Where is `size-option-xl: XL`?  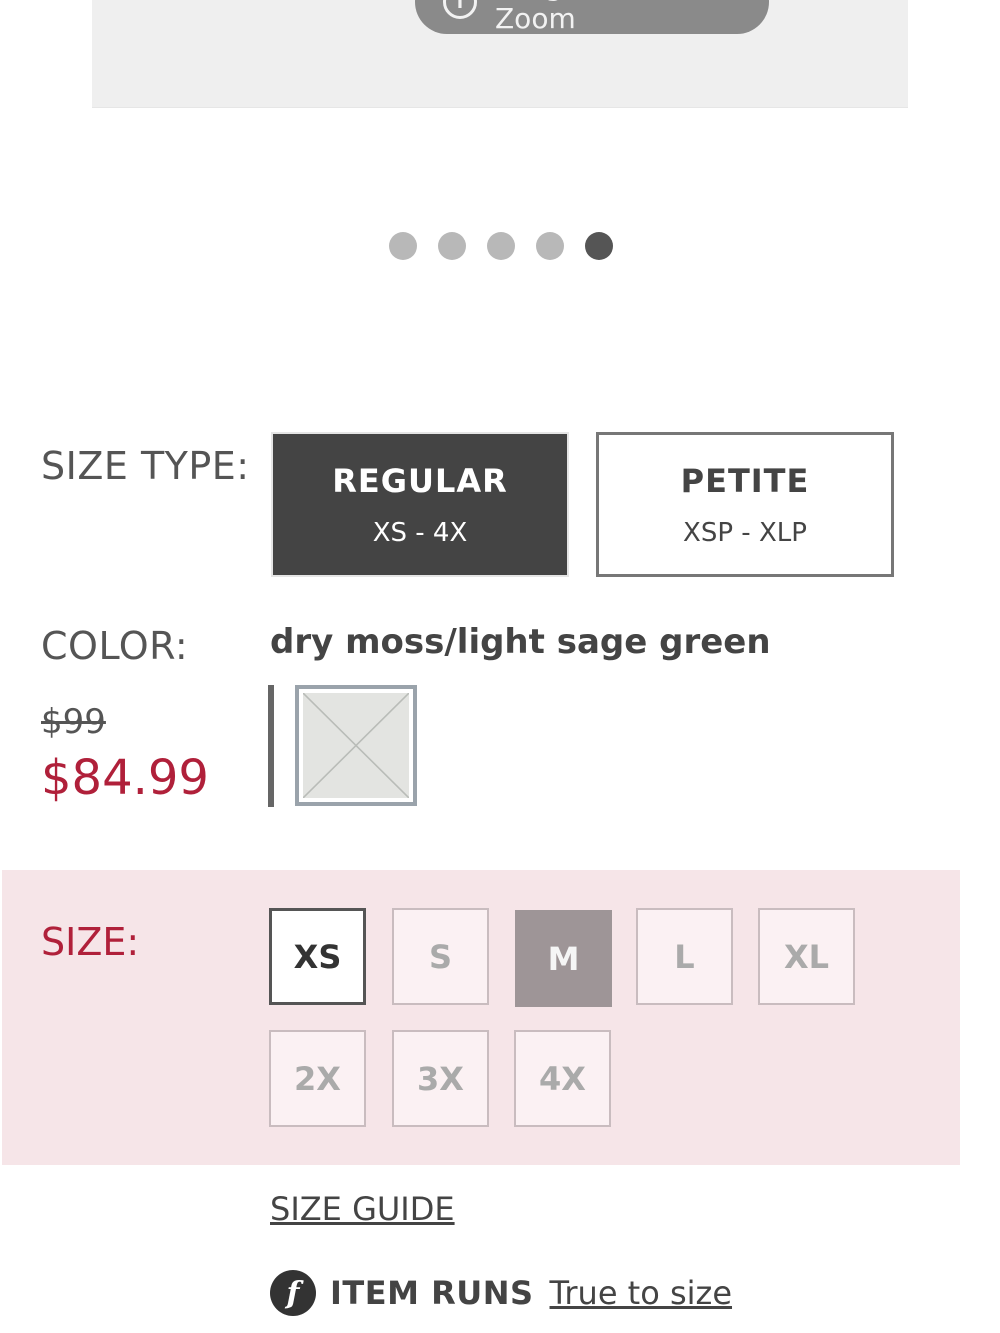
size-option-xl: XL is located at coordinates (806, 956).